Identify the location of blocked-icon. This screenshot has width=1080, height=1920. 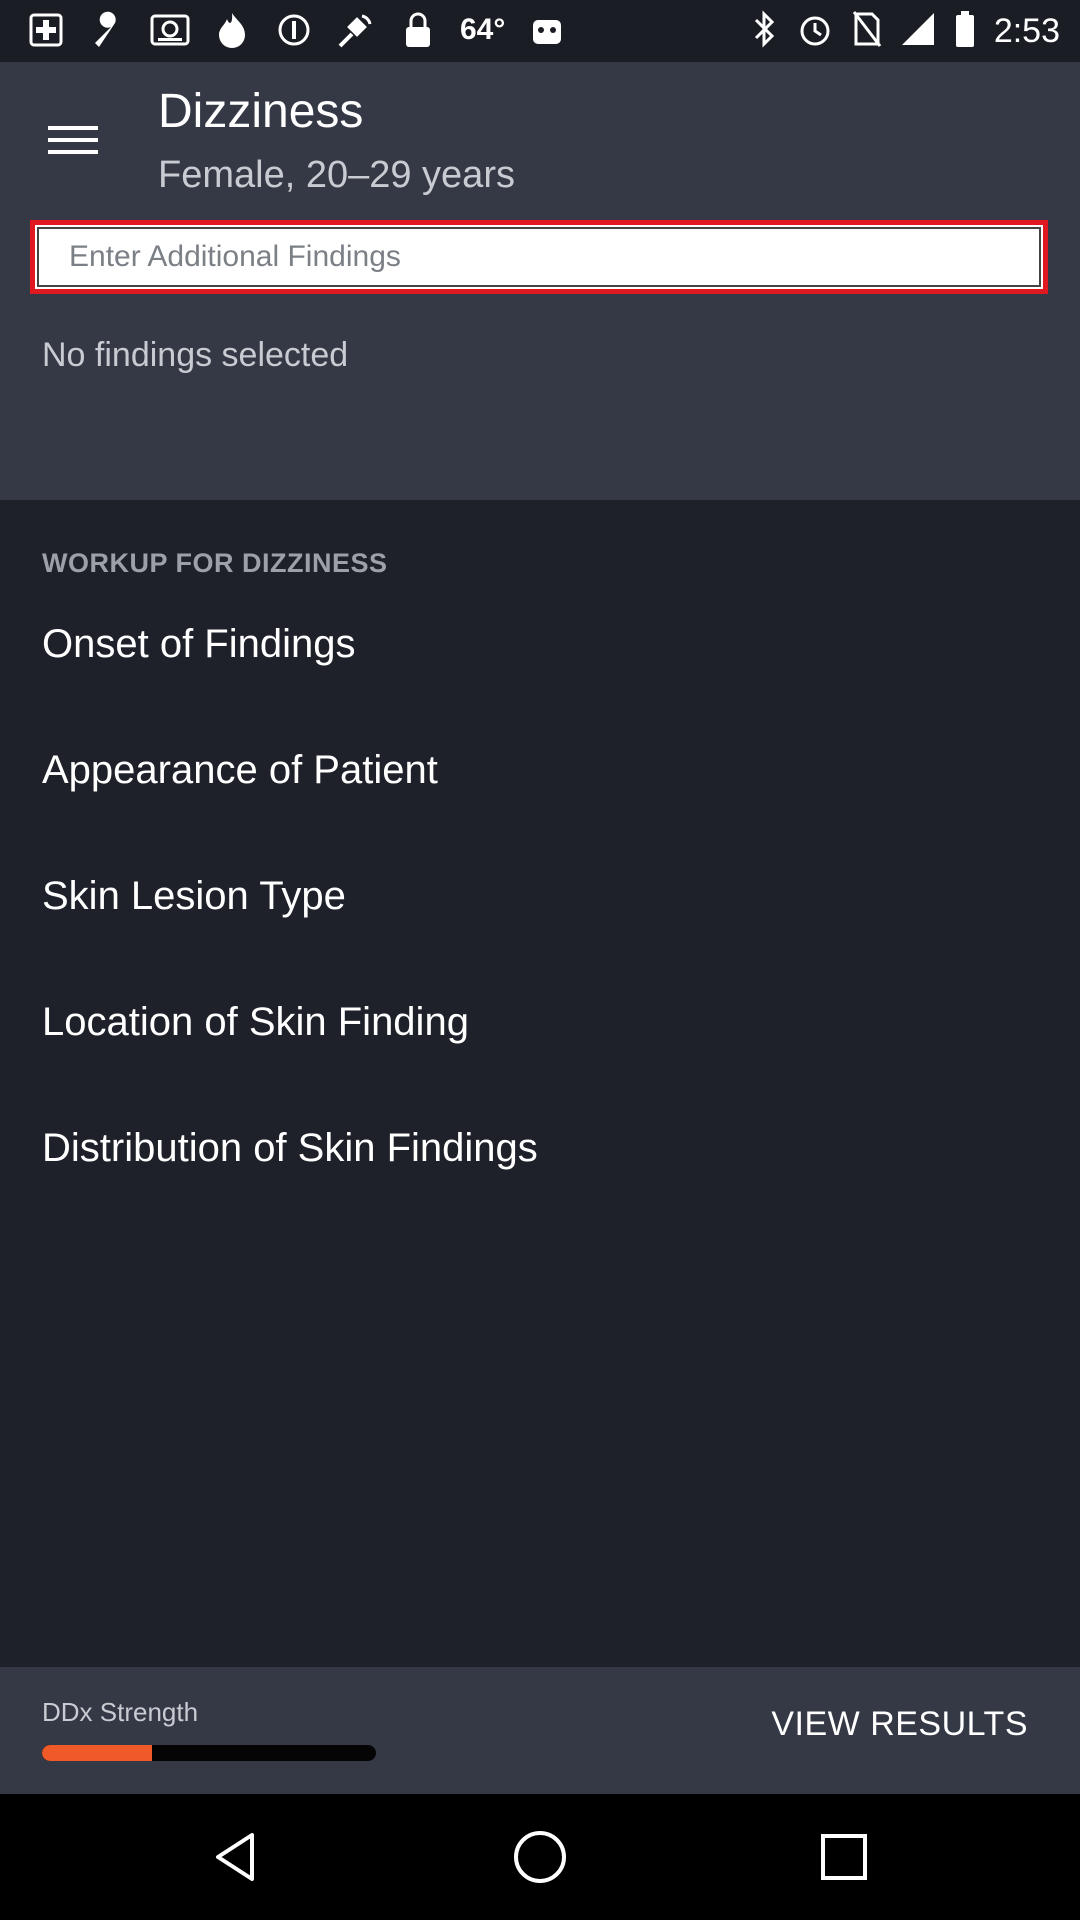
(294, 30).